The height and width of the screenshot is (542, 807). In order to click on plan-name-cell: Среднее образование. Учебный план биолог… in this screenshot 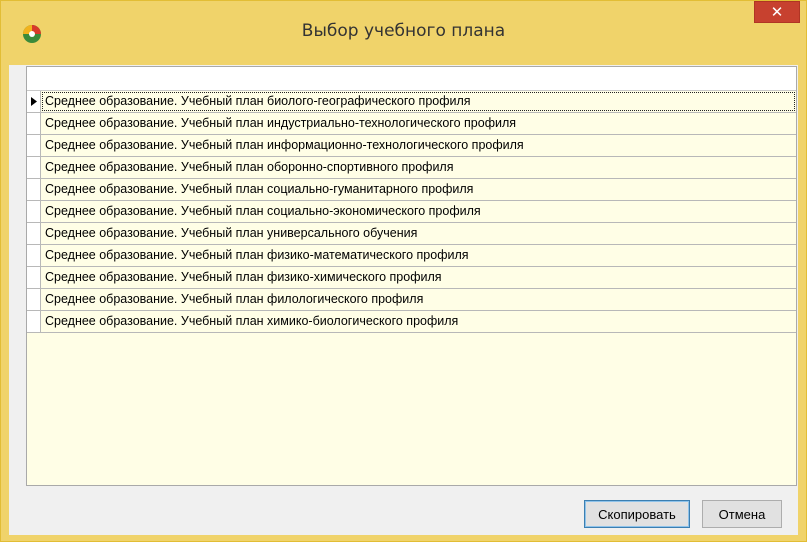, I will do `click(418, 101)`.